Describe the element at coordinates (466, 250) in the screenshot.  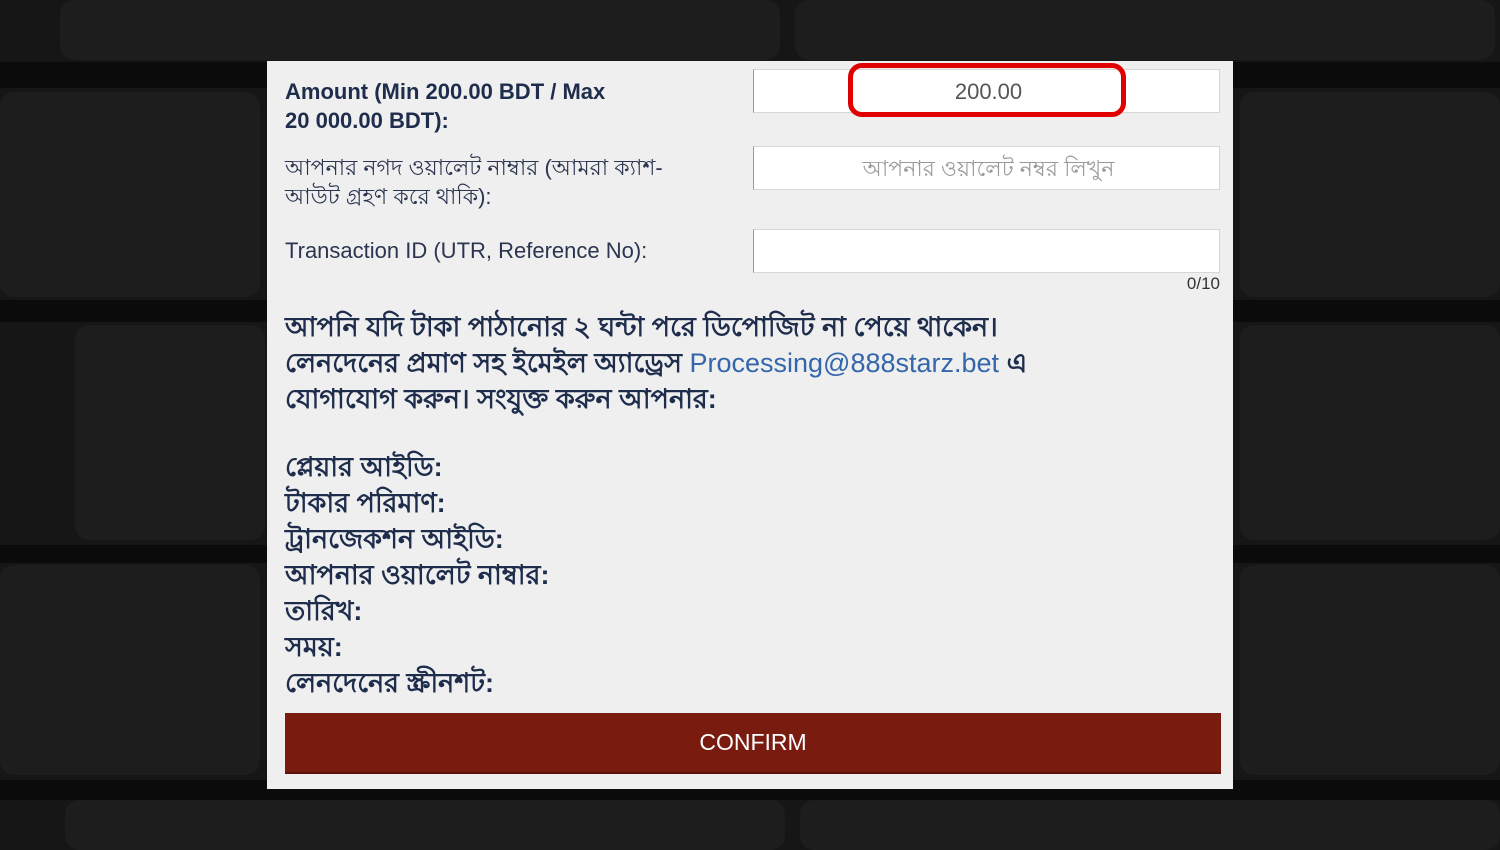
I see `transaction-label: Transaction ID (UTR, Reference No):` at that location.